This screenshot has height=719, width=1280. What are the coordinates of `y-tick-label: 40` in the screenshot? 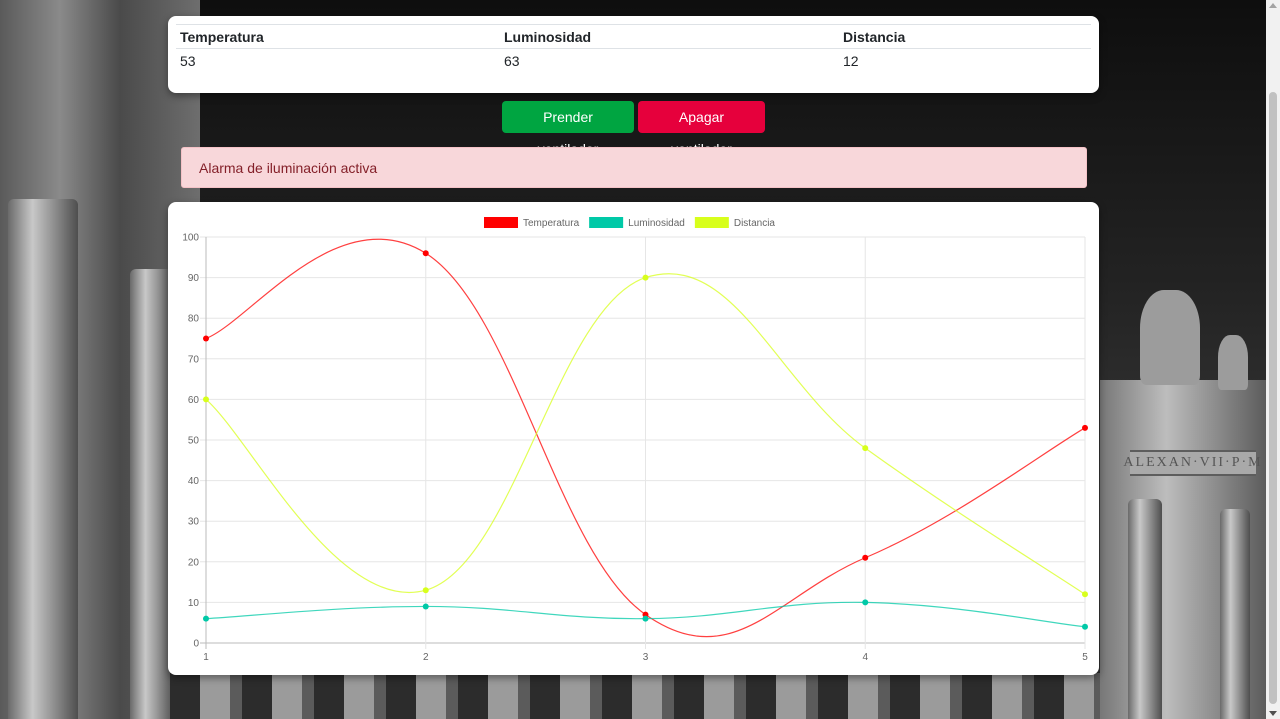 It's located at (194, 481).